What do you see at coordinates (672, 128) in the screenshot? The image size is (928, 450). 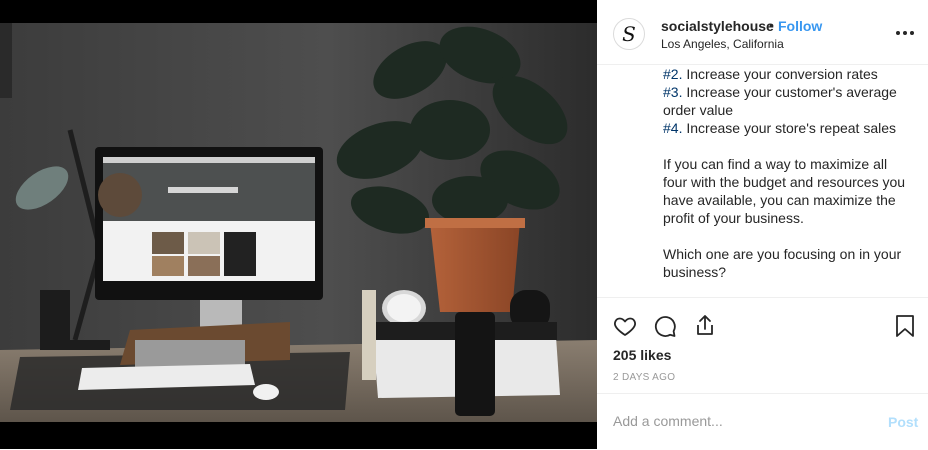 I see `hashtag-link: #4.` at bounding box center [672, 128].